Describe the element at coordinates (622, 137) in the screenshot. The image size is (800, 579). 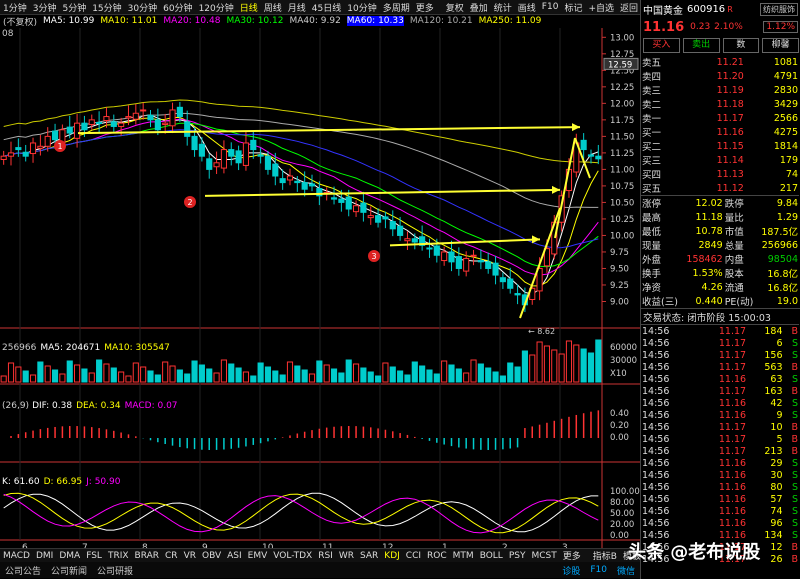
I see `price-tick: 11.50` at that location.